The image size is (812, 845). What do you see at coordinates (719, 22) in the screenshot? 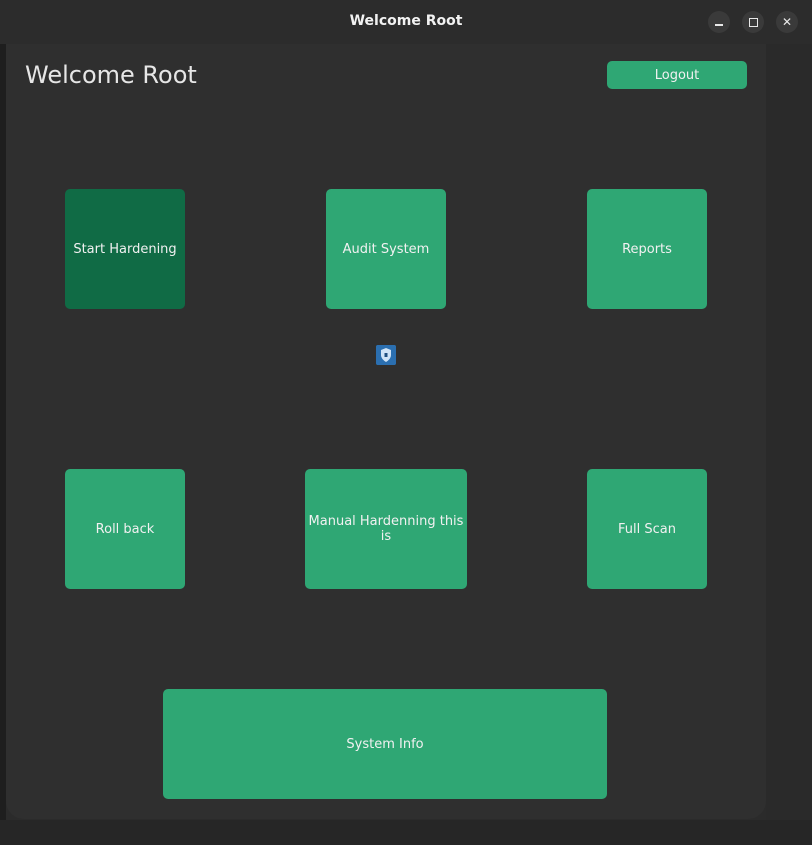
I see `minimize-icon` at bounding box center [719, 22].